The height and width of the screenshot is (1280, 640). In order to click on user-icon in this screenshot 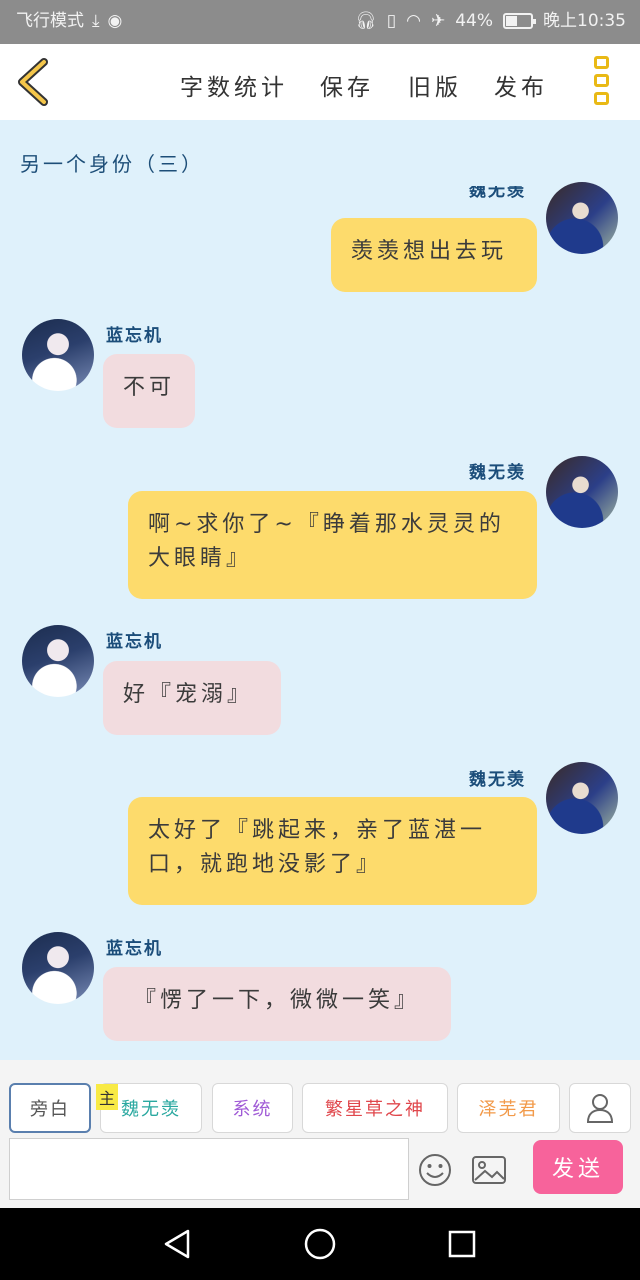, I will do `click(600, 1108)`.